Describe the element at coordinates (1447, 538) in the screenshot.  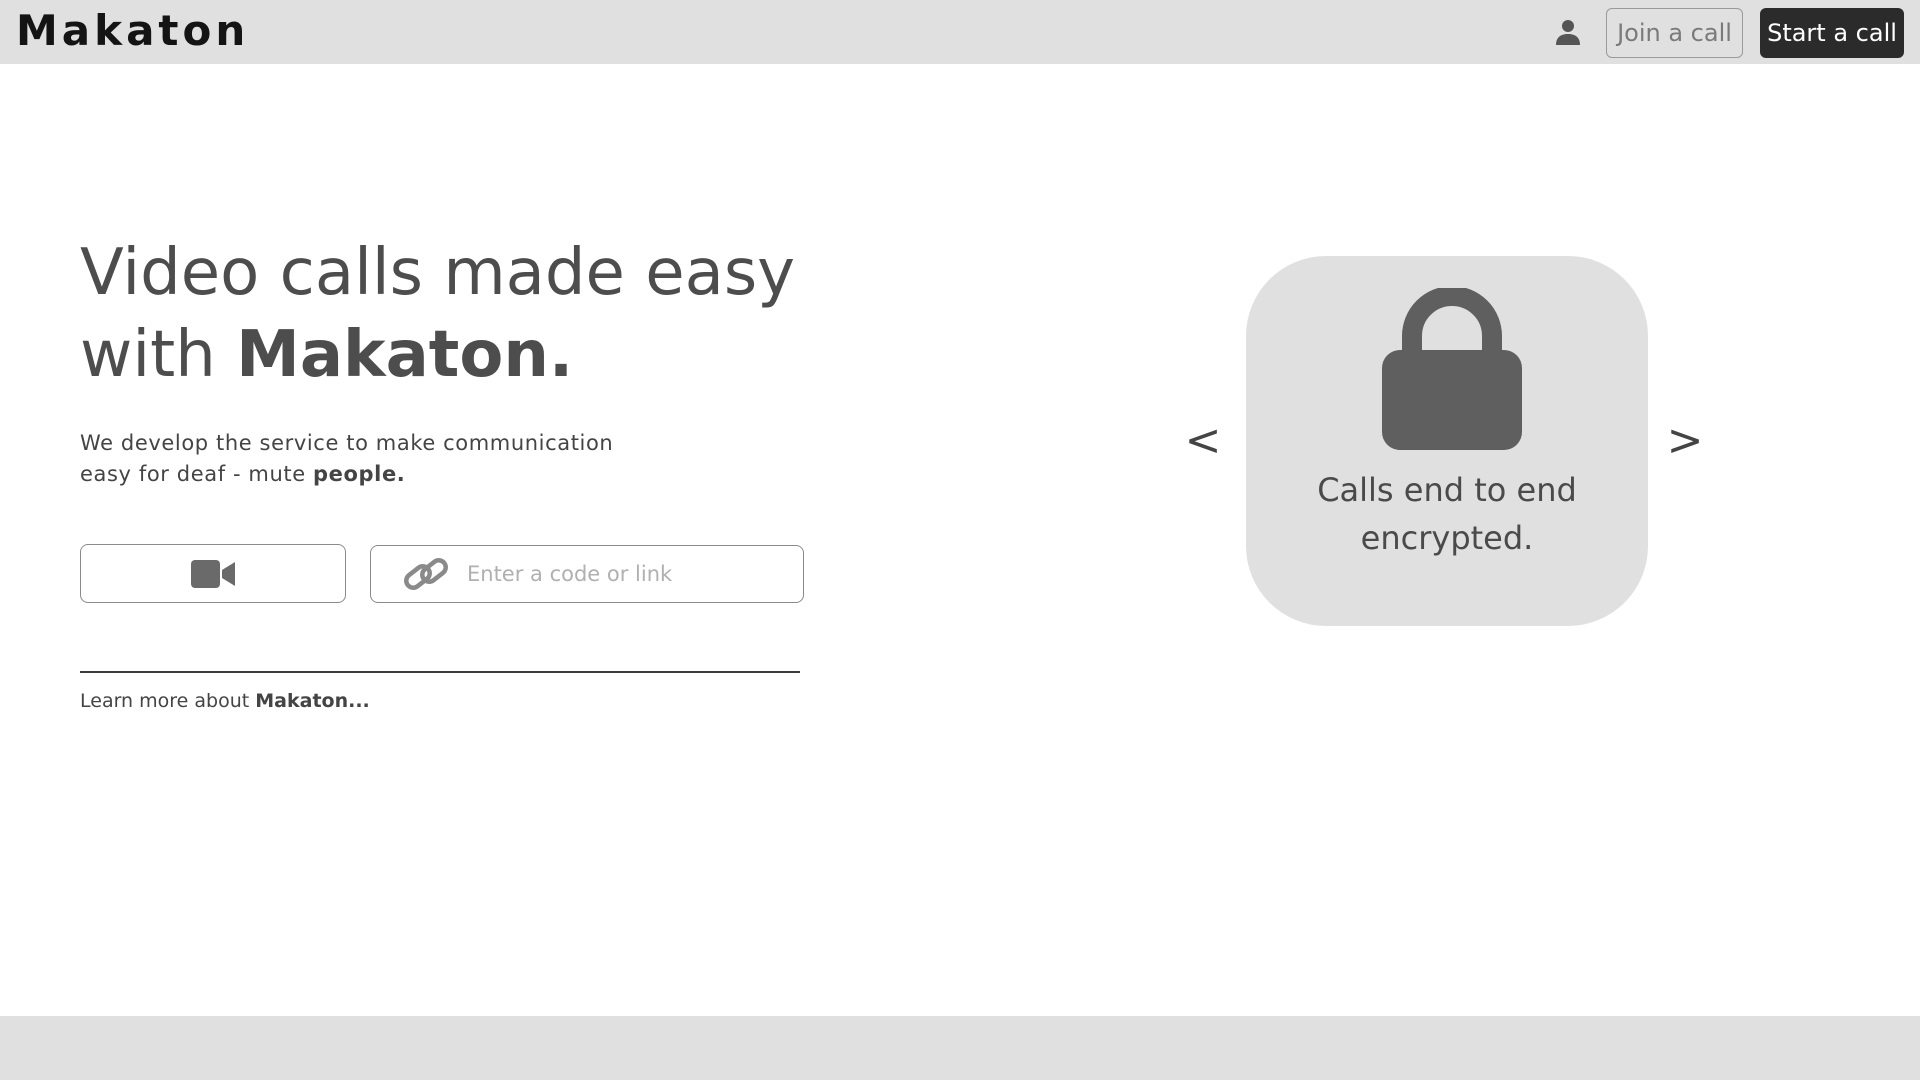
I see `feature-caption-line2: encrypted.` at that location.